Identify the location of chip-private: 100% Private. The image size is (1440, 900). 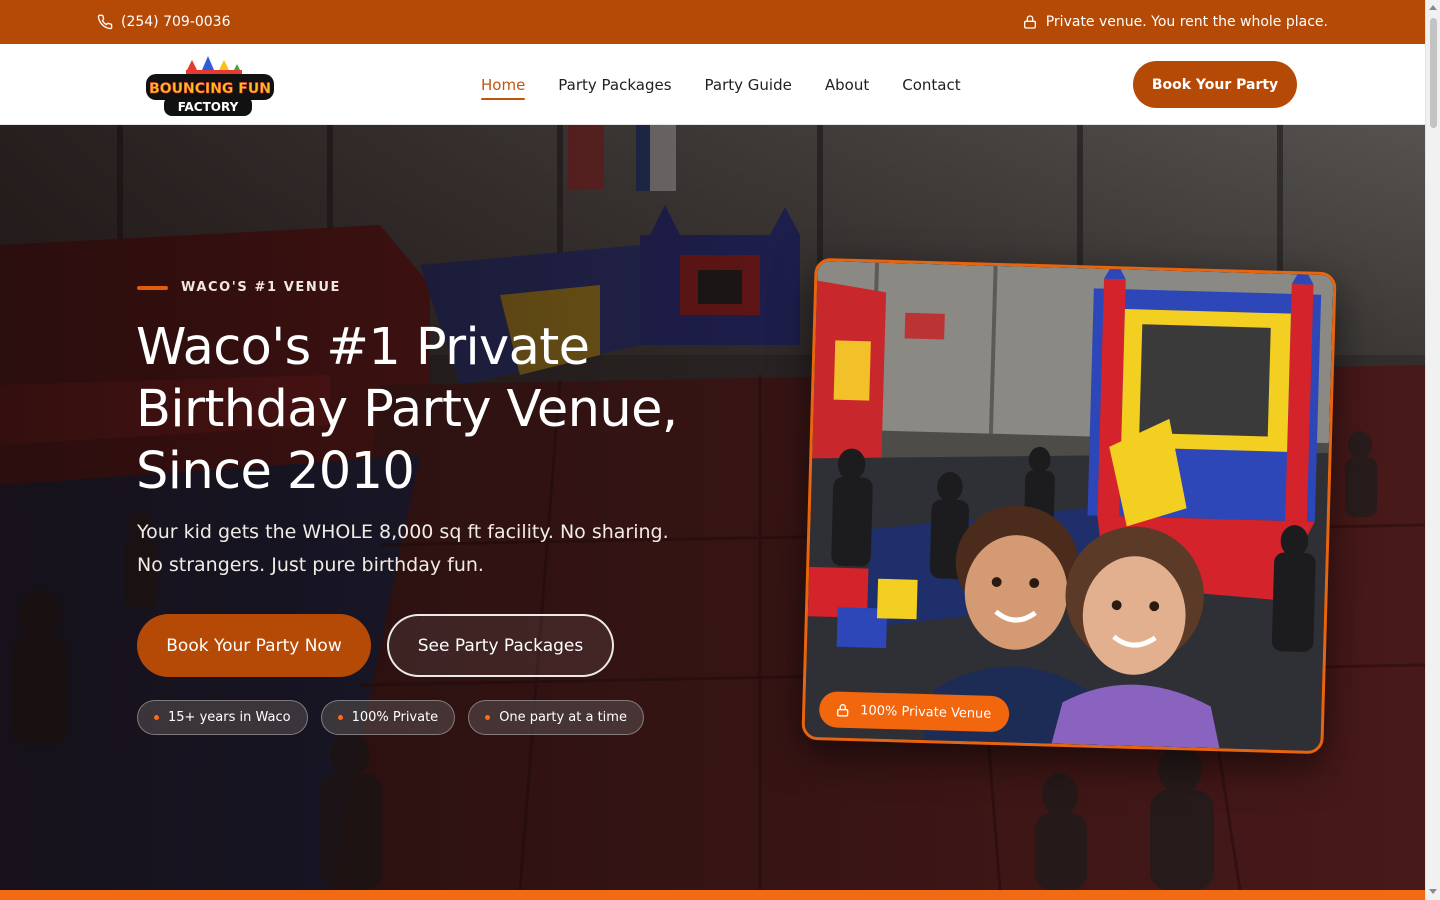
(388, 717).